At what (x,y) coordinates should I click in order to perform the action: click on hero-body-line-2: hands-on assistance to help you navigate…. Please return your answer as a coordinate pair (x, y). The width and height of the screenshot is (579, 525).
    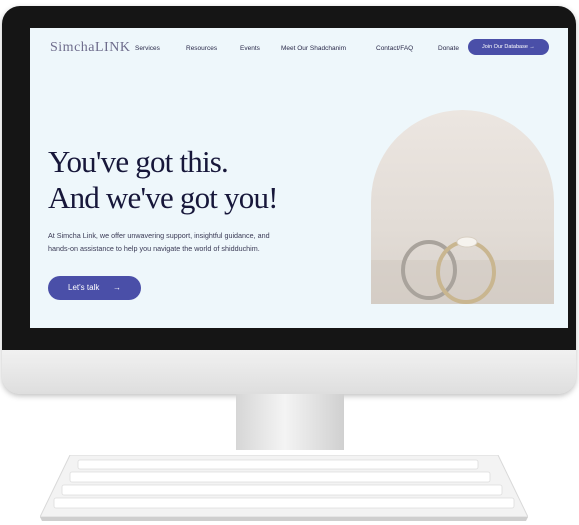
    Looking at the image, I should click on (154, 248).